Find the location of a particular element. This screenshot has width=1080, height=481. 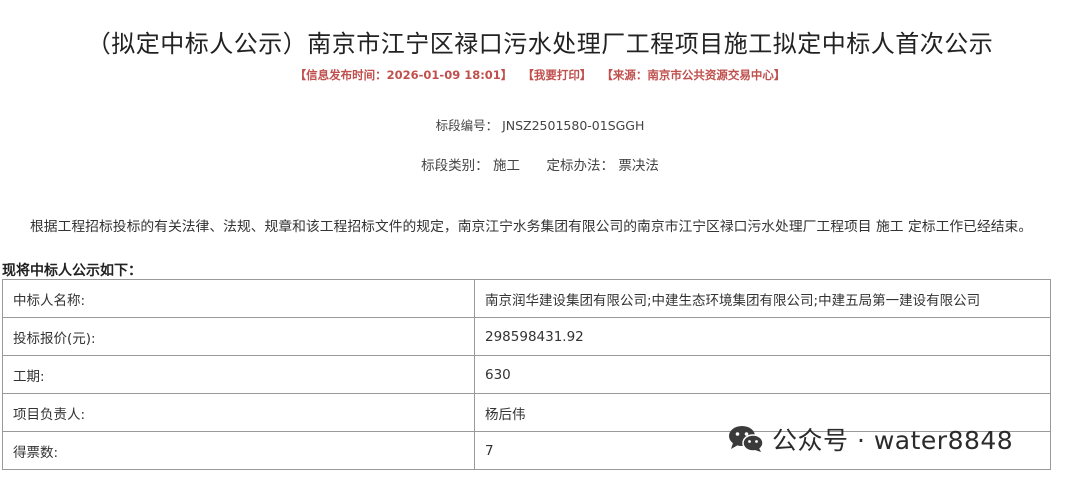

page-title: （拟定中标人公示）南京市江宁区禄口污水处理厂工程项目施工拟定中标人首次公示 is located at coordinates (540, 44).